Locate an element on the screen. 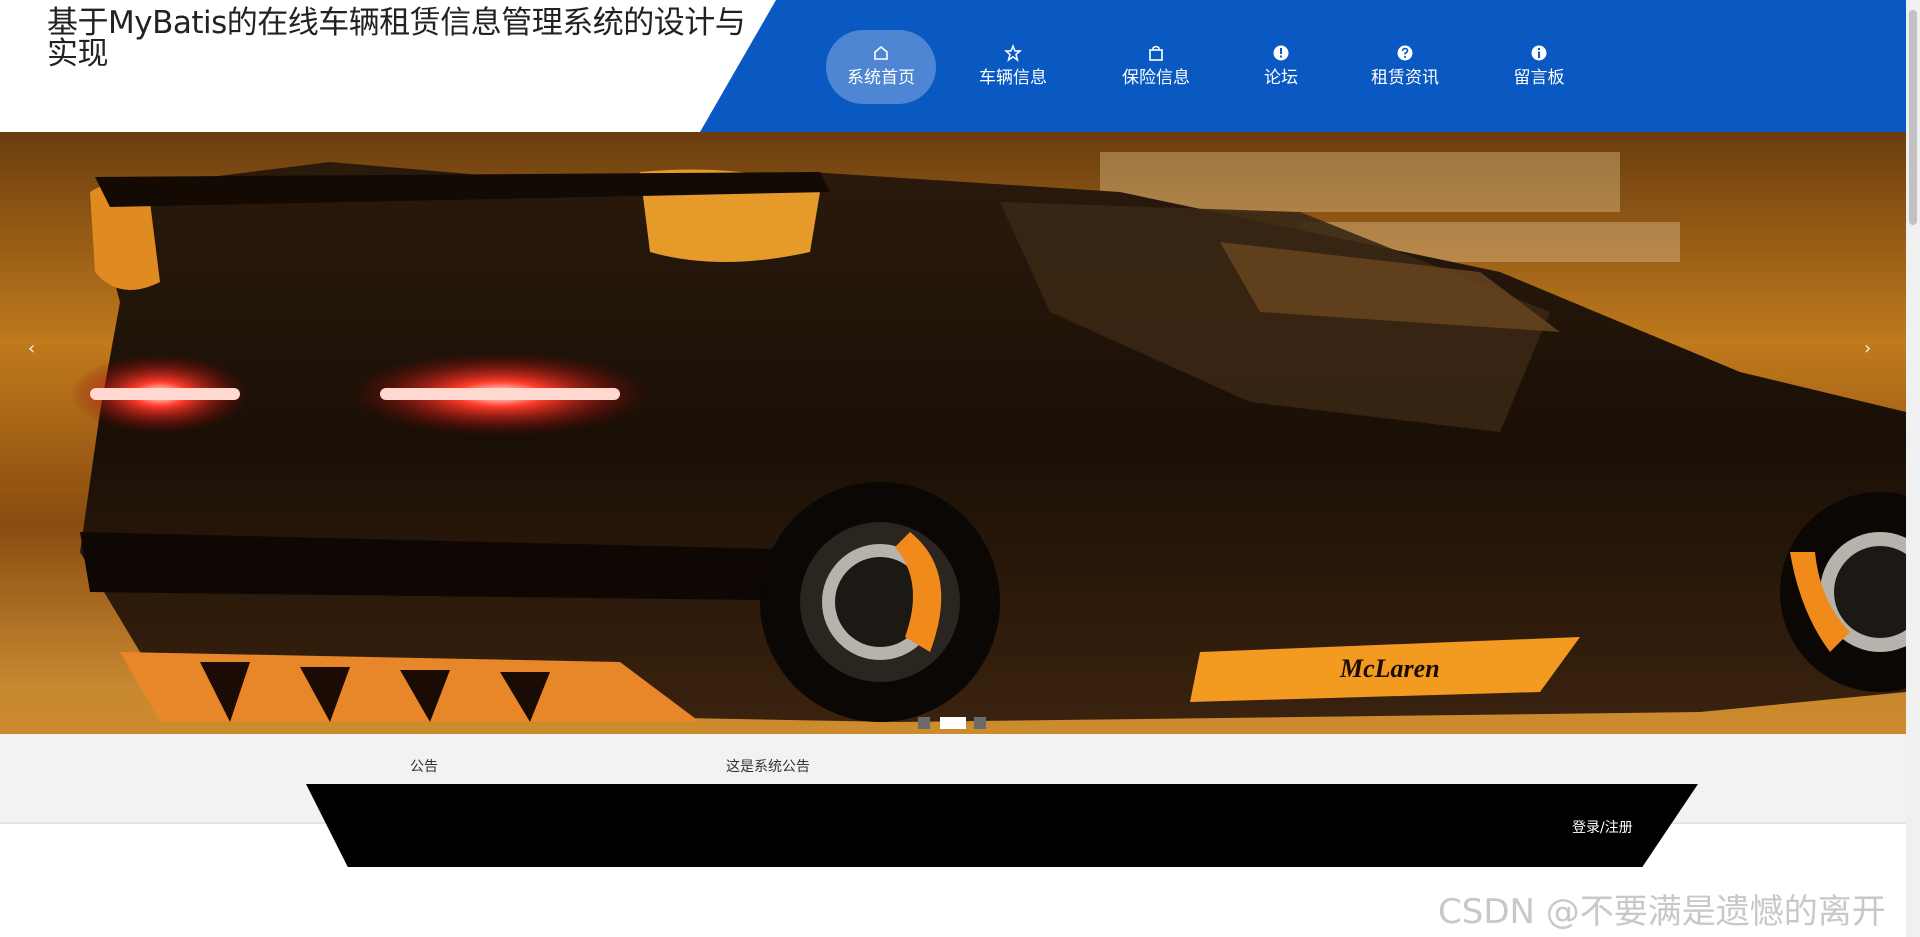  nav-label: 保险信息 is located at coordinates (1156, 78).